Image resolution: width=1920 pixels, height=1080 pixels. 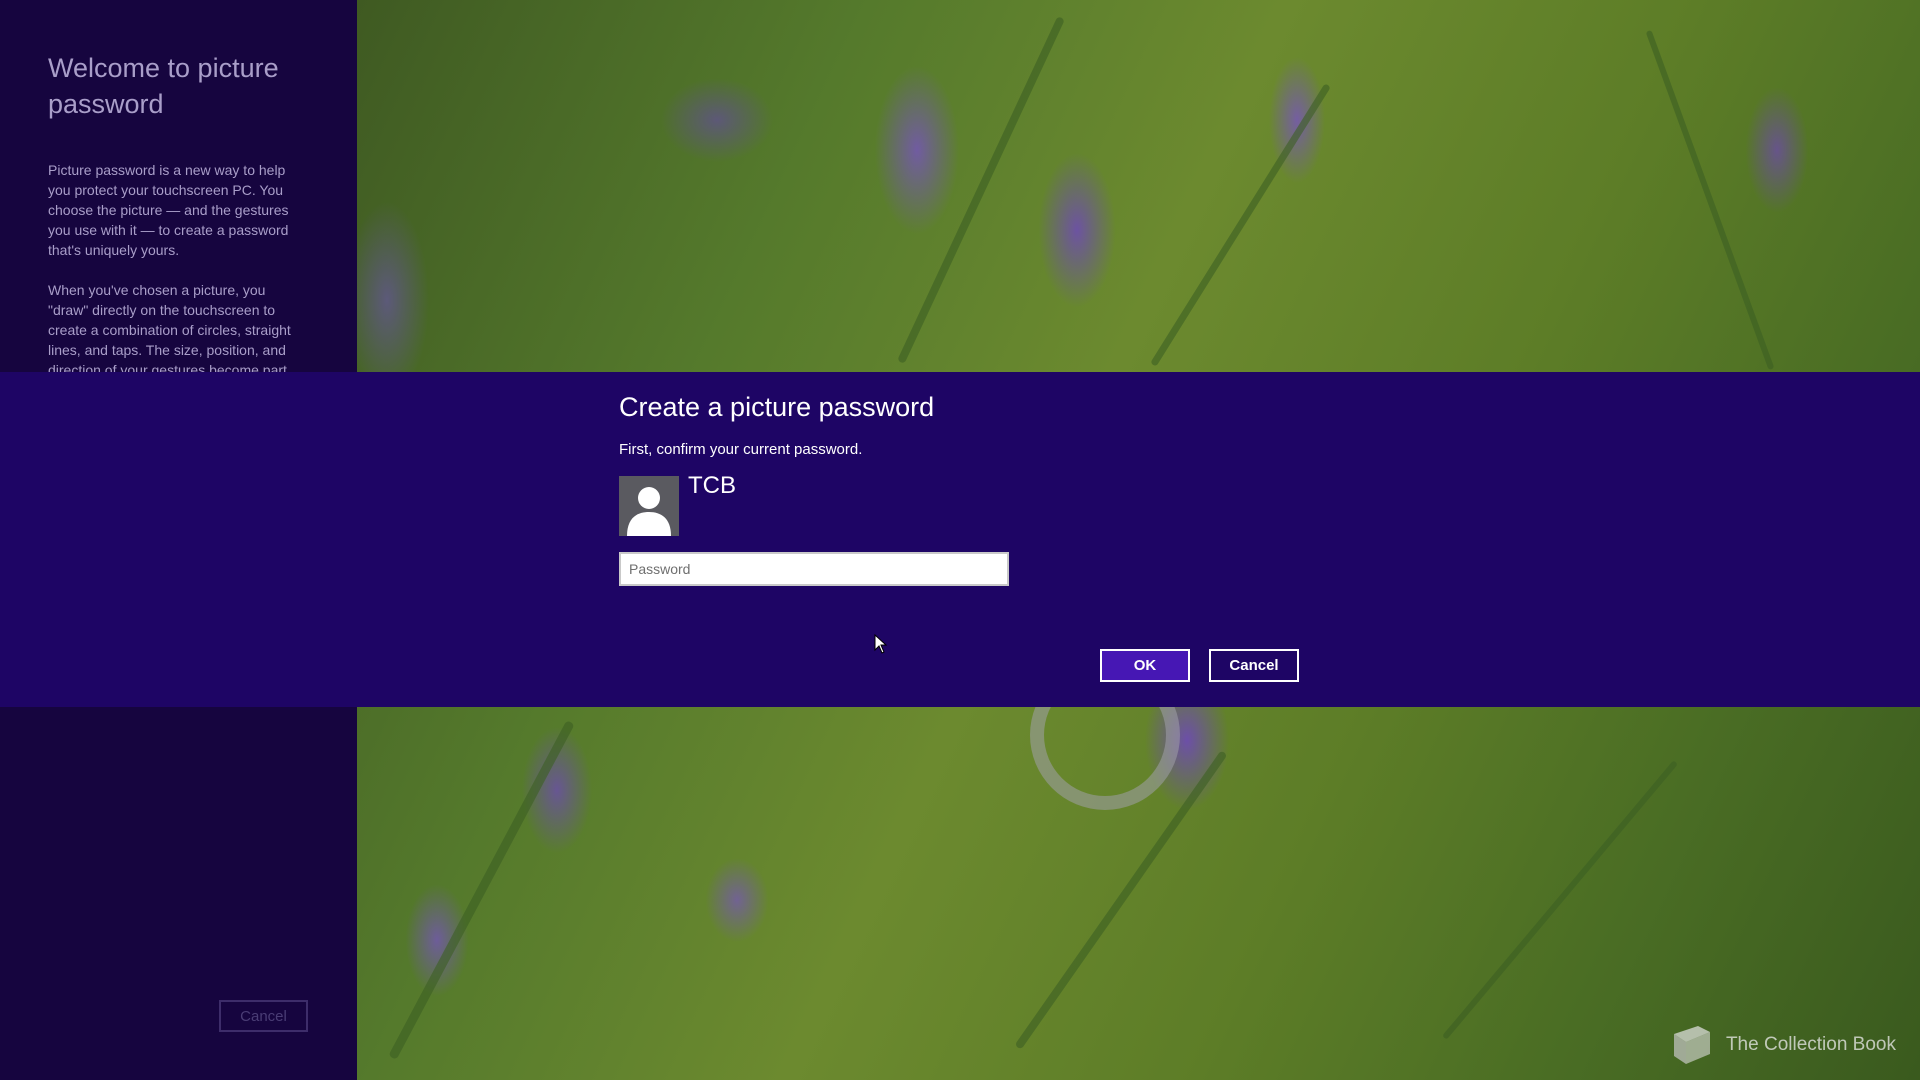 I want to click on mouse-cursor-icon, so click(x=881, y=644).